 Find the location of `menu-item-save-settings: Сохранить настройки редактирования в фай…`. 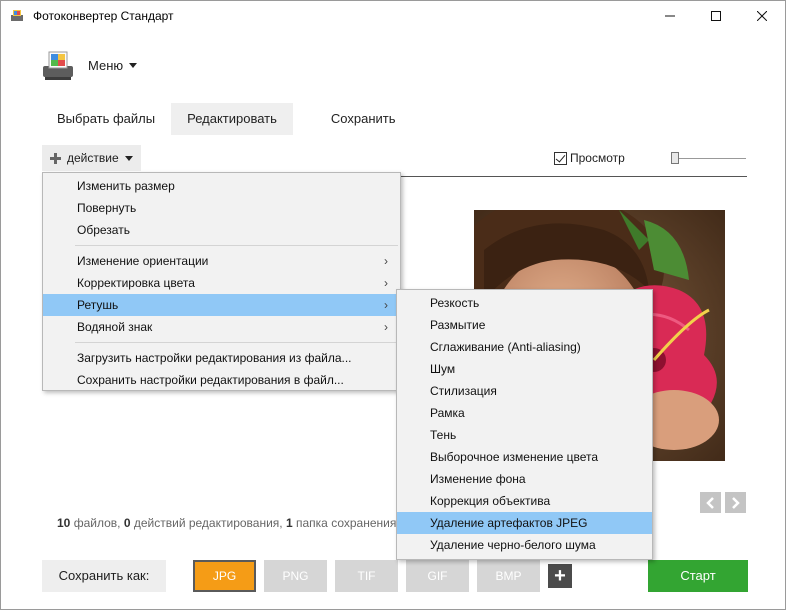

menu-item-save-settings: Сохранить настройки редактирования в фай… is located at coordinates (221, 380).